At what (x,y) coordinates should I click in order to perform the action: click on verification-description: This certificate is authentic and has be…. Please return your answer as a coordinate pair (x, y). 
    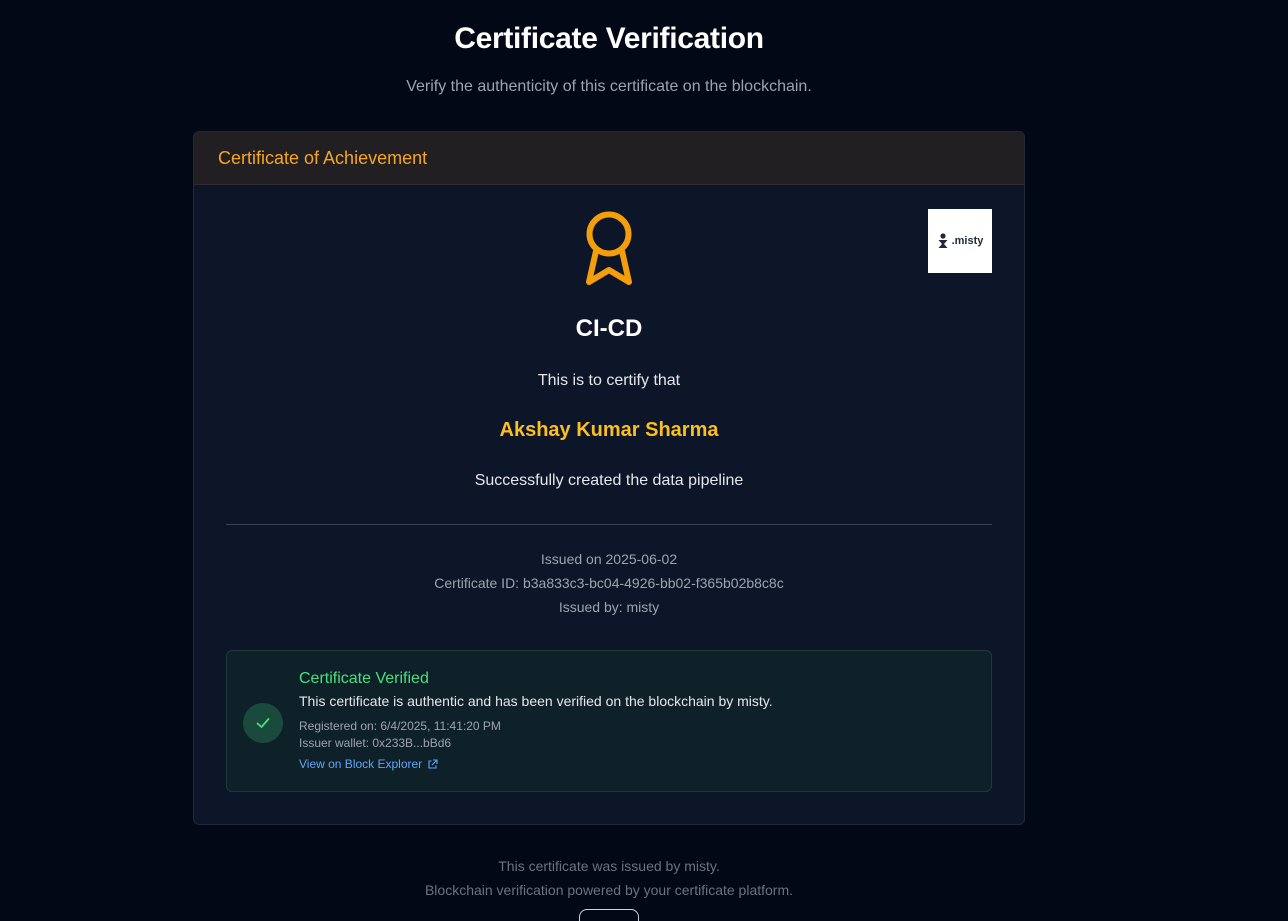
    Looking at the image, I should click on (536, 701).